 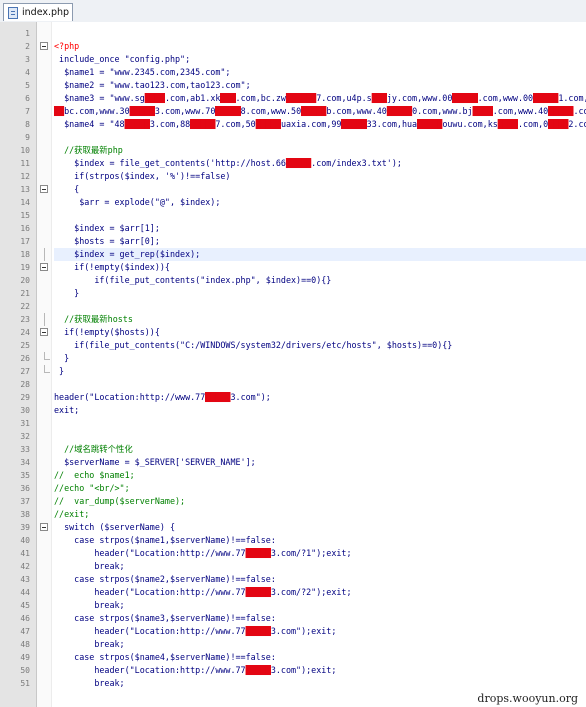 I want to click on code-line: 26 }, so click(x=293, y=358).